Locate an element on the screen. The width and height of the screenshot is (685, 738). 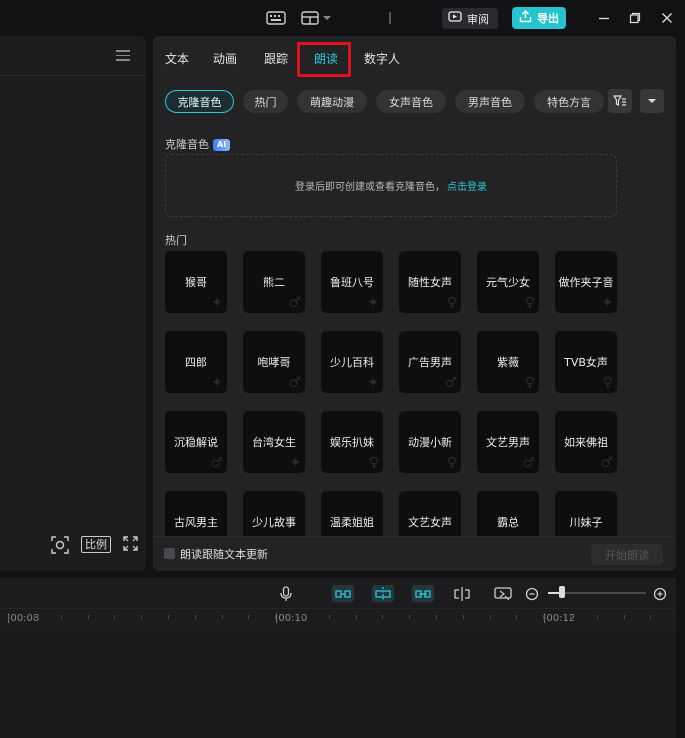
export-label: 导出 is located at coordinates (548, 18).